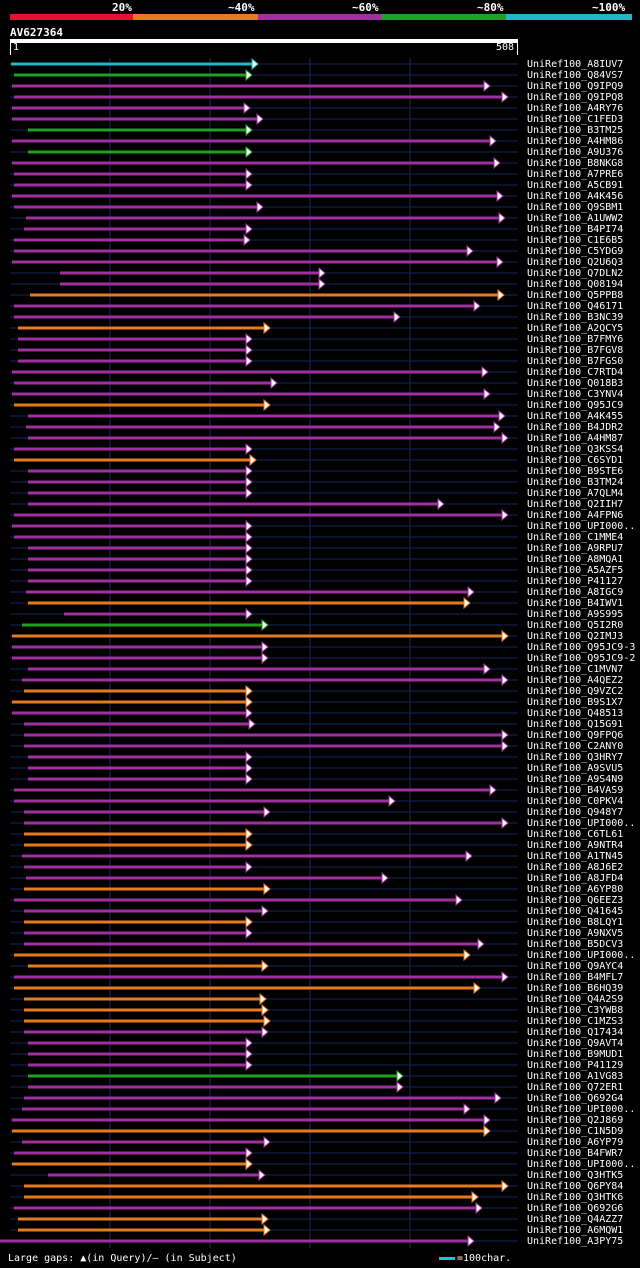  Describe the element at coordinates (575, 163) in the screenshot. I see `hit-name: UniRef100_B8NKG8` at that location.